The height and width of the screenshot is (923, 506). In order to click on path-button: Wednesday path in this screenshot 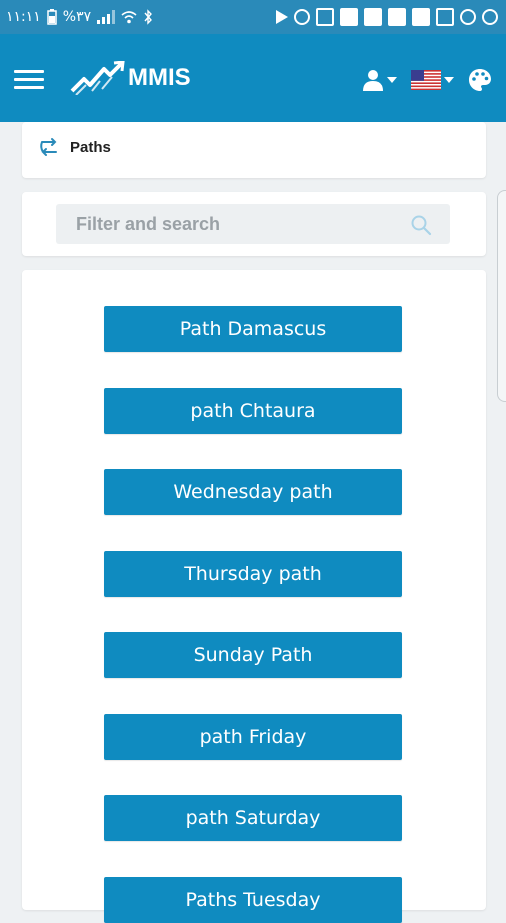, I will do `click(253, 492)`.